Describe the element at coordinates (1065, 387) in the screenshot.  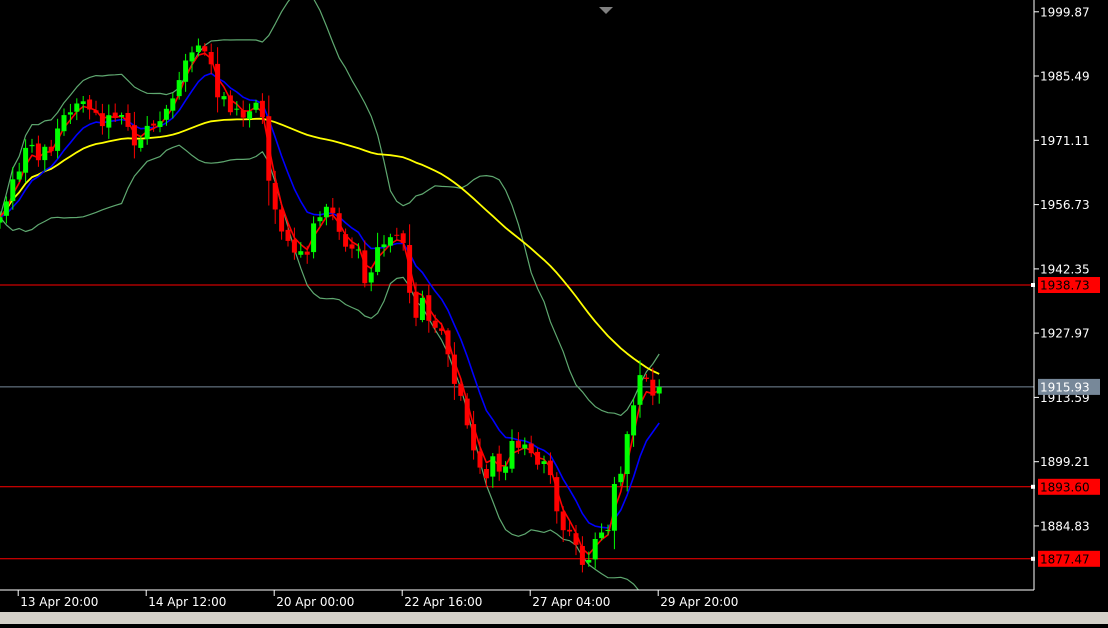
I see `current-price-label: 1915.93` at that location.